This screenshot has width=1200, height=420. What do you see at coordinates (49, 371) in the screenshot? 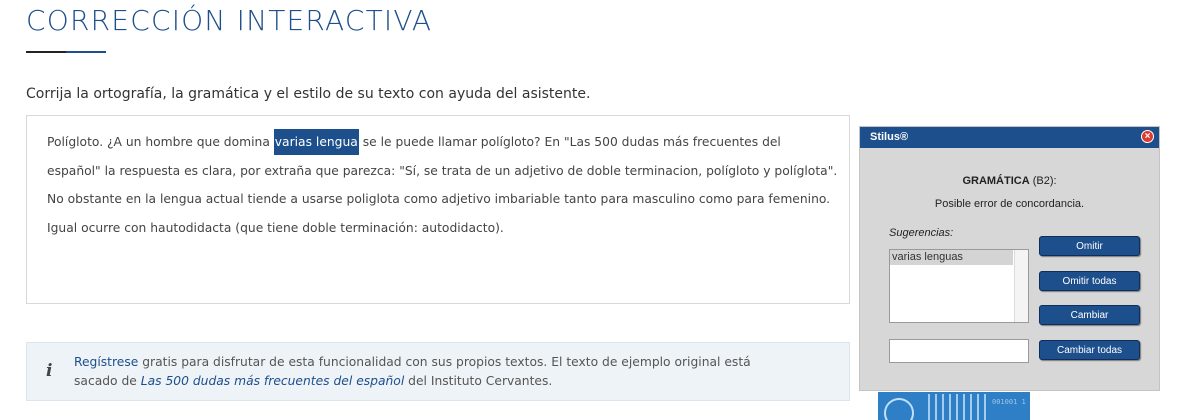
I see `info-icon: i` at bounding box center [49, 371].